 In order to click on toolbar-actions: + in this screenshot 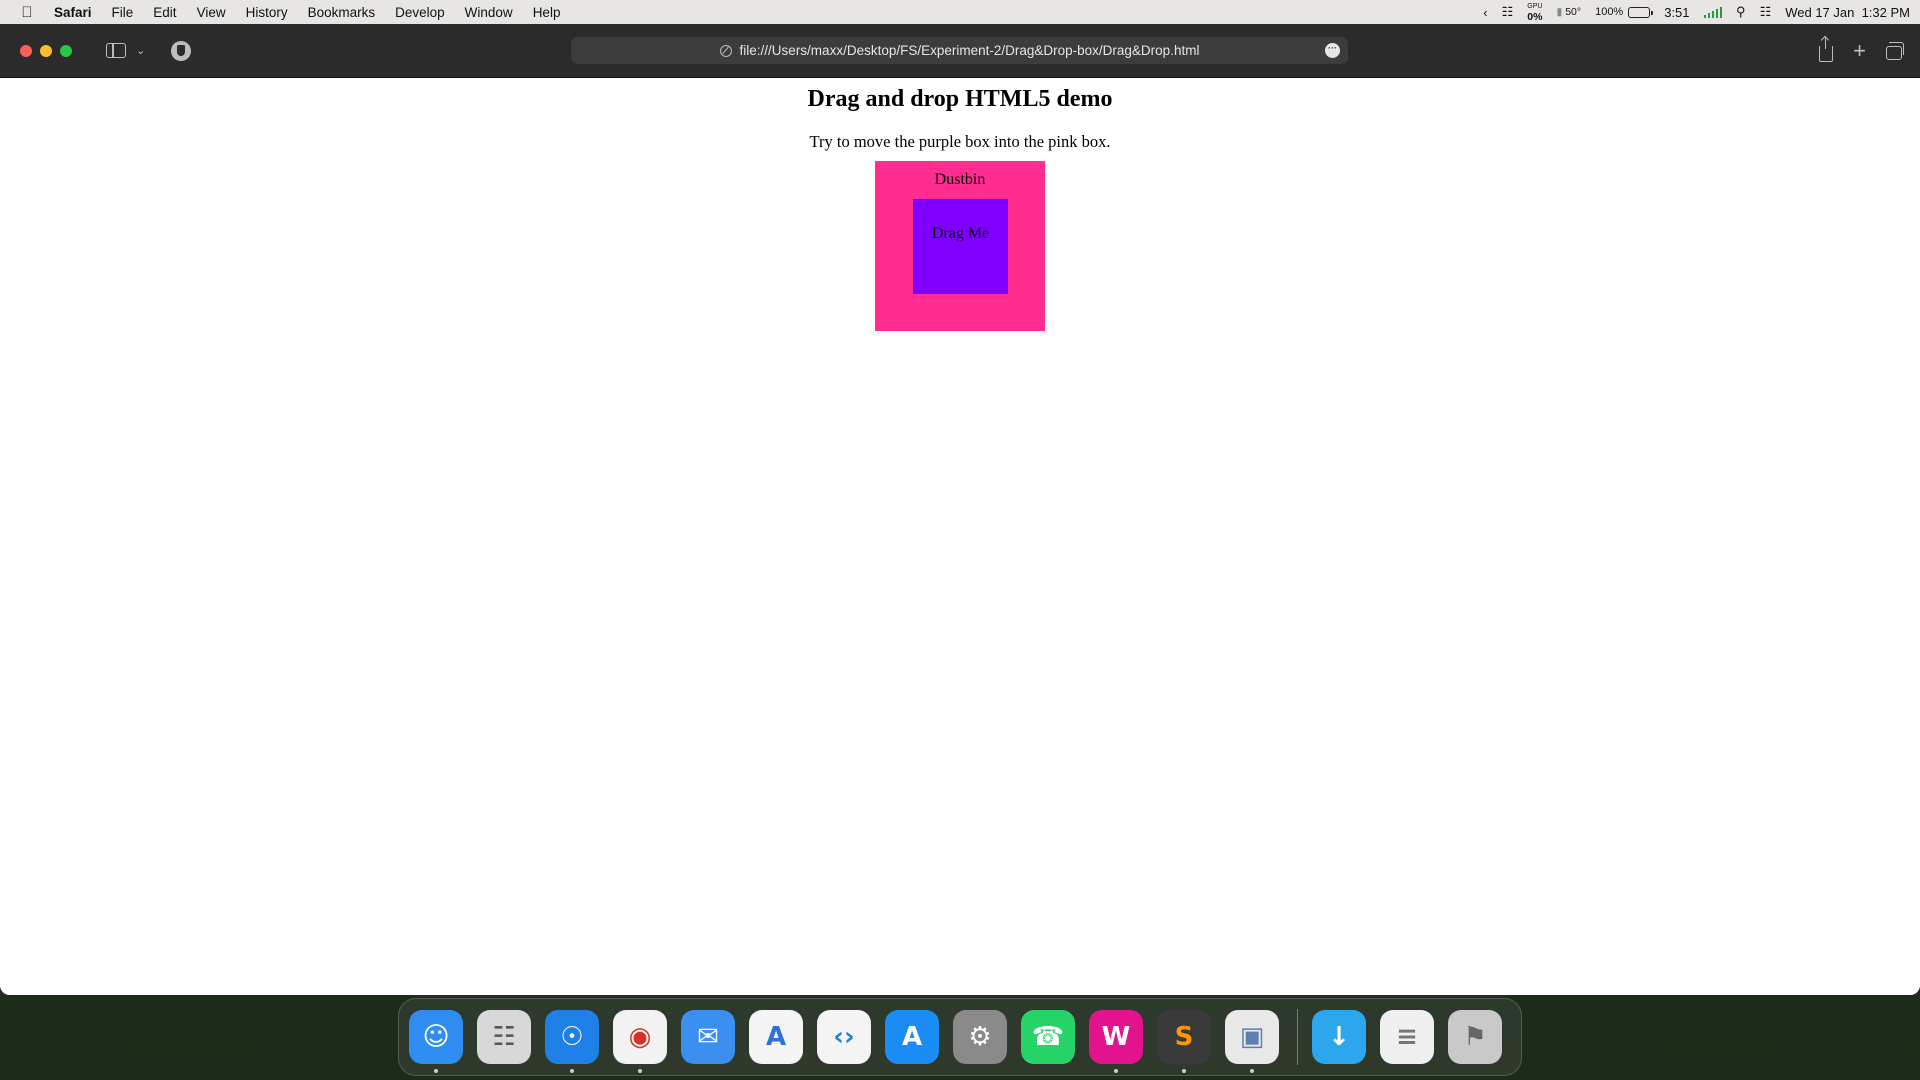, I will do `click(1861, 51)`.